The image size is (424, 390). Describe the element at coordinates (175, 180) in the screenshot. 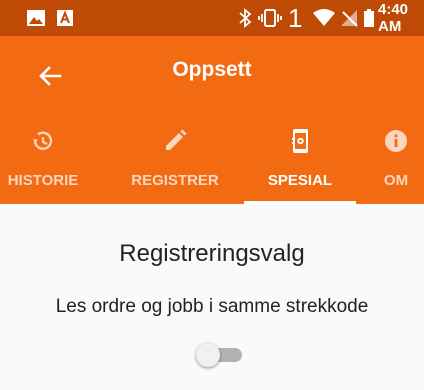

I see `tab-label: REGISTRER` at that location.